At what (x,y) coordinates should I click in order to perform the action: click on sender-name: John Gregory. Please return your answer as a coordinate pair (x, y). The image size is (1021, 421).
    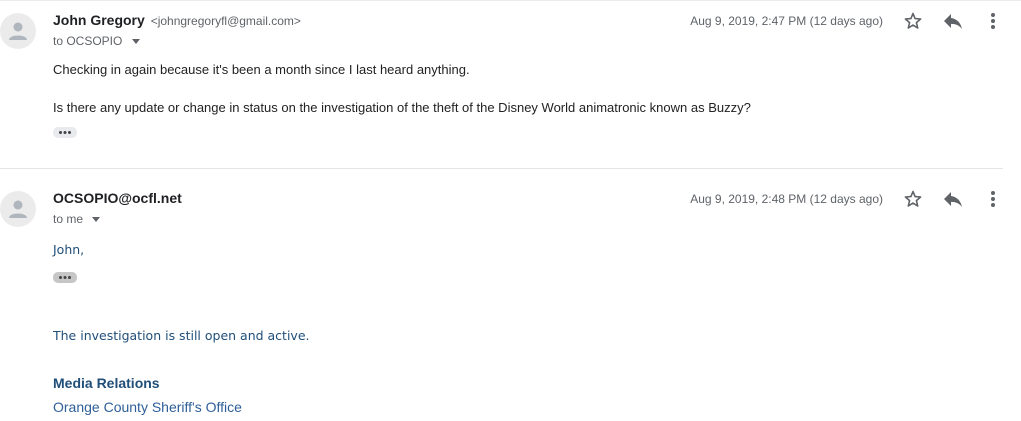
    Looking at the image, I should click on (99, 20).